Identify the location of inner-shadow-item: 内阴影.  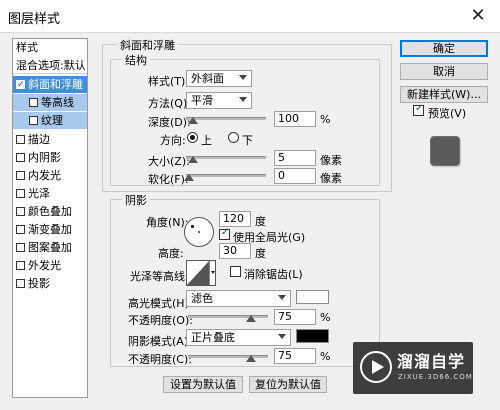
(50, 157).